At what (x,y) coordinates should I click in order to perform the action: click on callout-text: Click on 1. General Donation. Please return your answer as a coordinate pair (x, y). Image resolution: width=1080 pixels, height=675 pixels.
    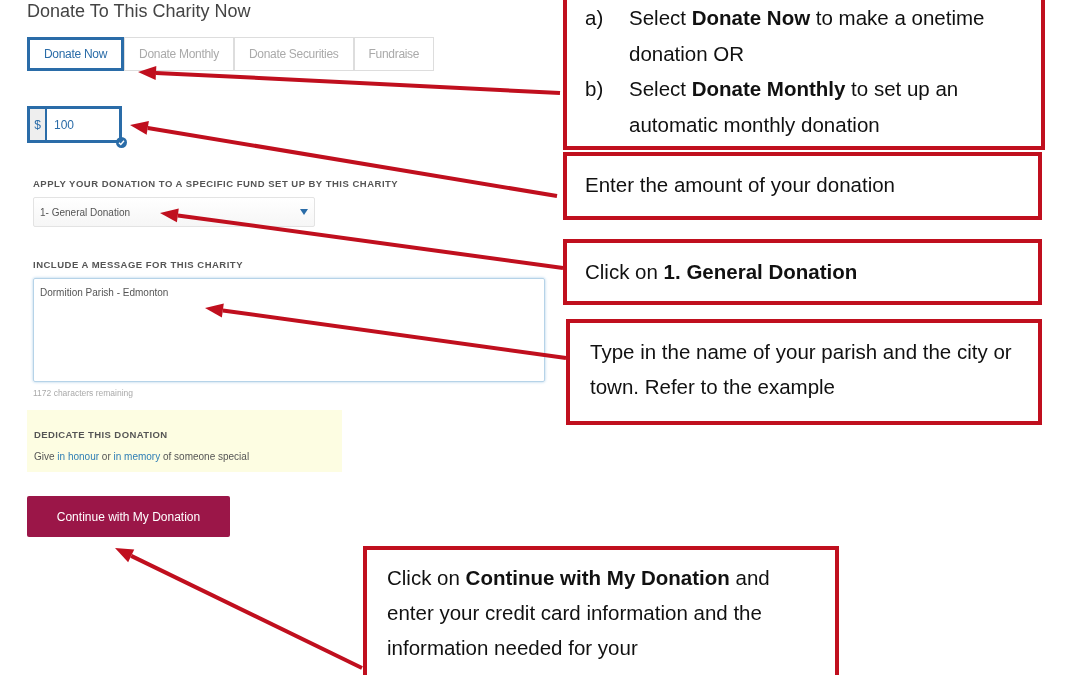
    Looking at the image, I should click on (722, 272).